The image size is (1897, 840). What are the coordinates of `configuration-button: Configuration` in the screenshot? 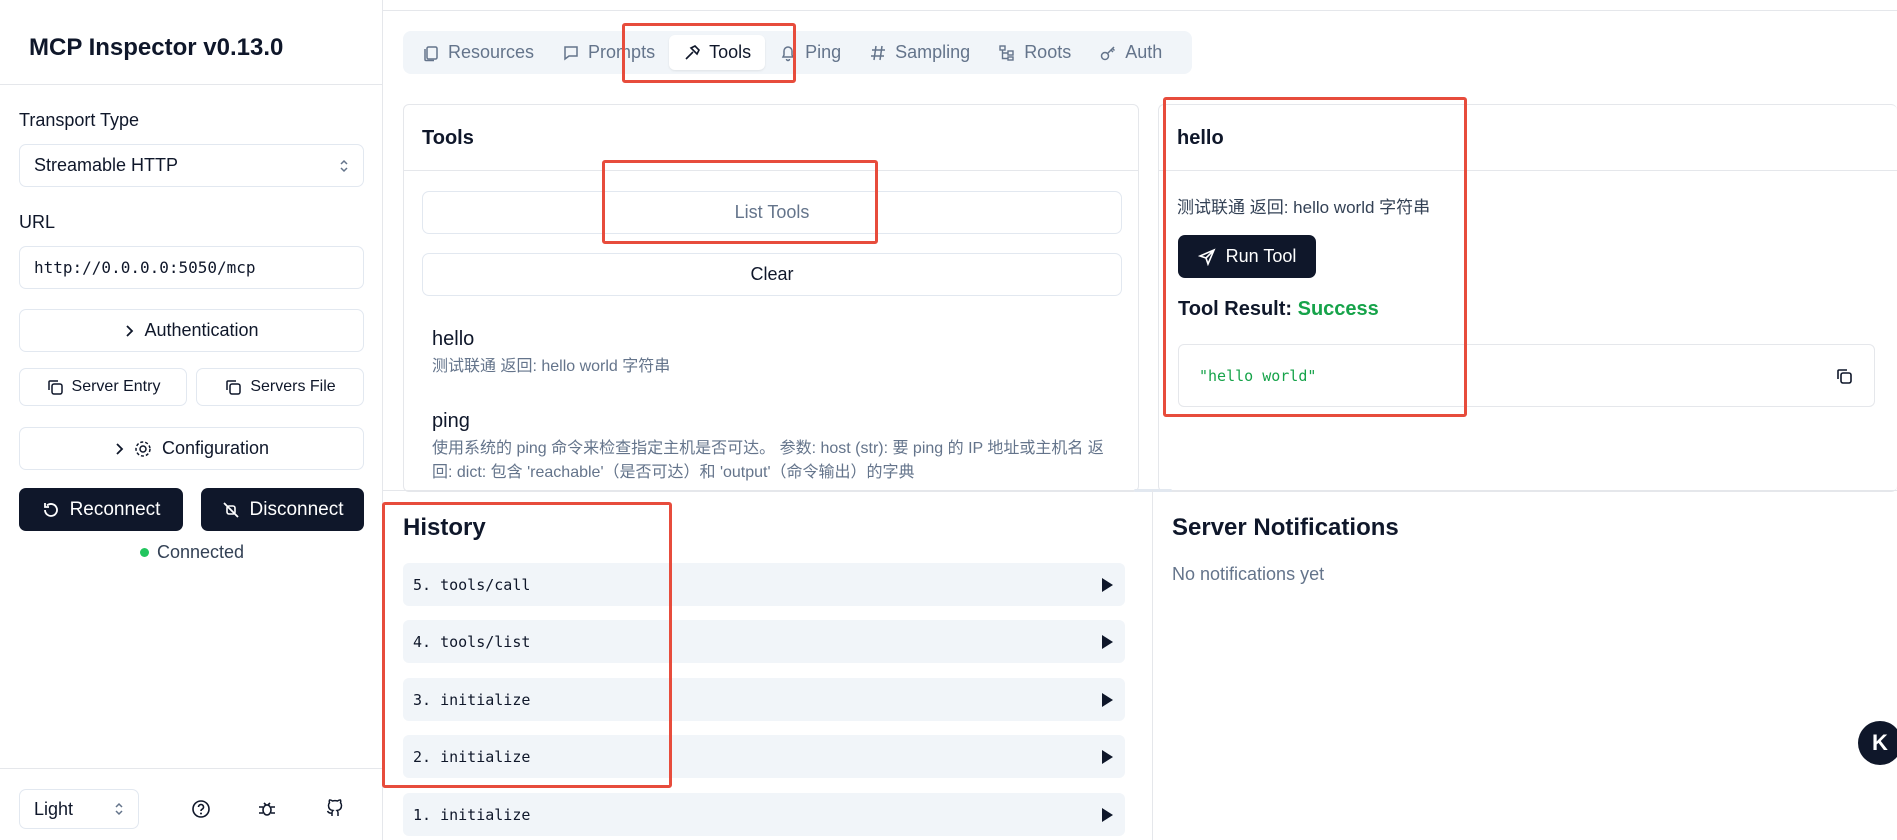 It's located at (191, 448).